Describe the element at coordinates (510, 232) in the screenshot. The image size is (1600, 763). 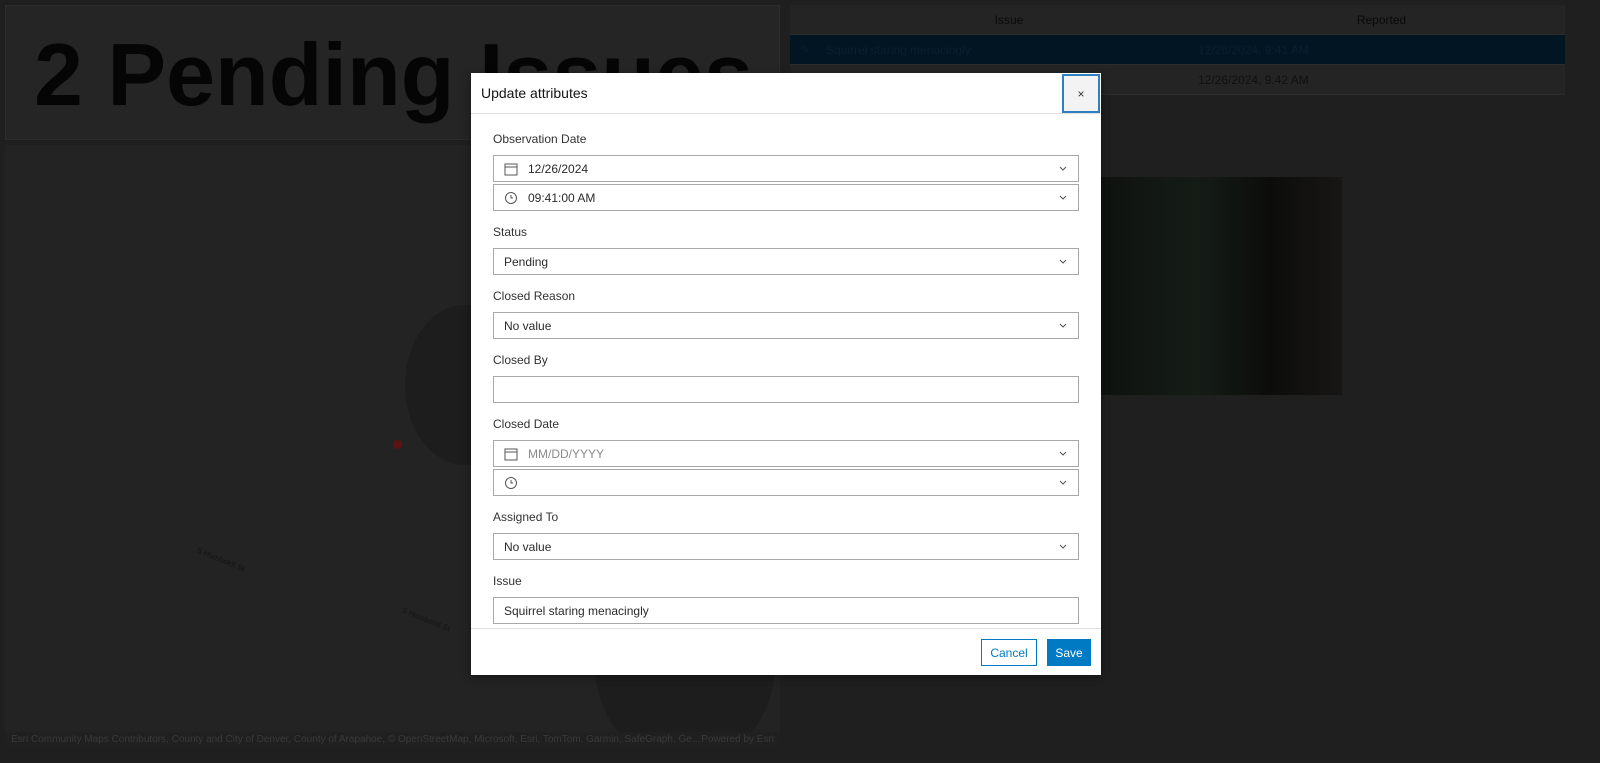
I see `status-label: Status` at that location.